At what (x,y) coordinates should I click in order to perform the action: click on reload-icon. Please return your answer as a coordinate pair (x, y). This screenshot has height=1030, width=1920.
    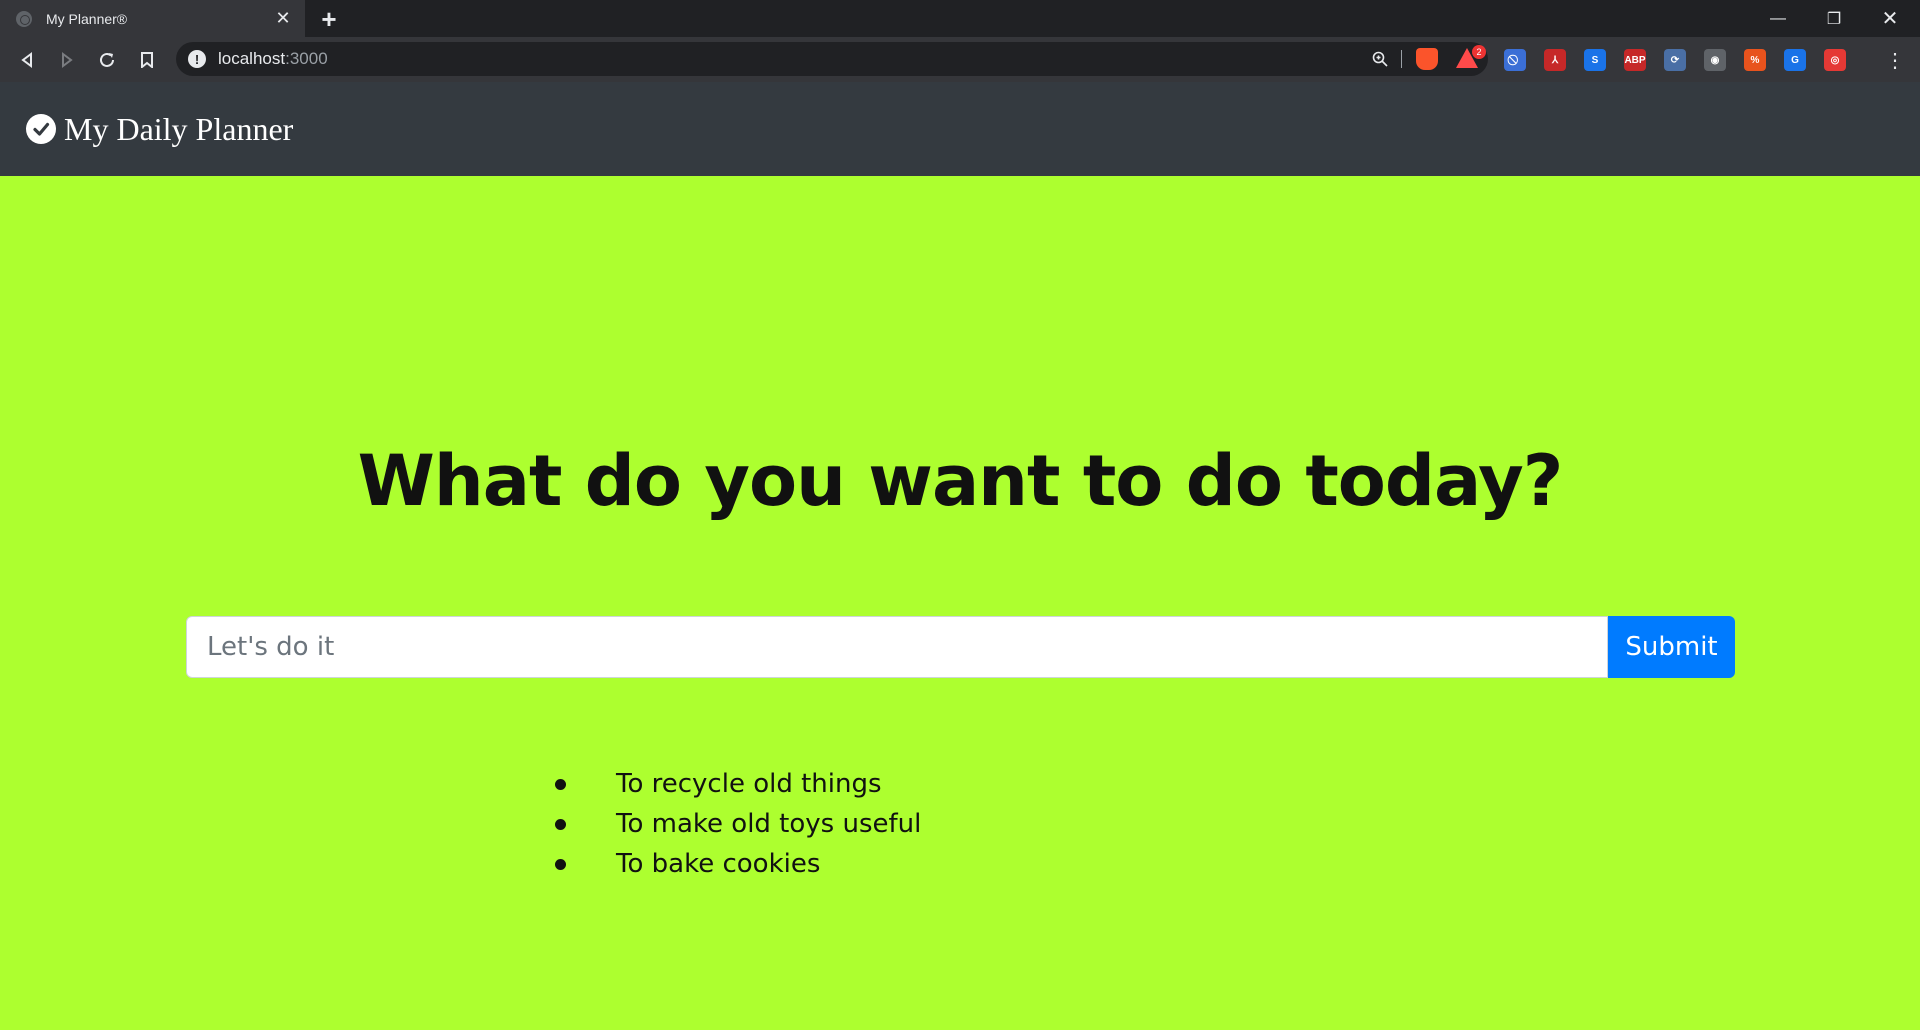
    Looking at the image, I should click on (107, 59).